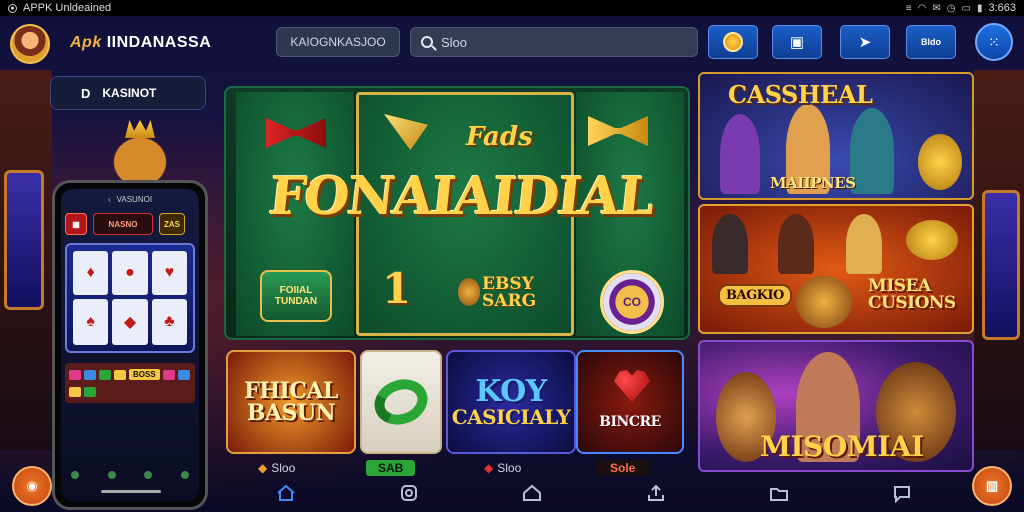 The image size is (1024, 512). I want to click on search-input: Sloo, so click(554, 42).